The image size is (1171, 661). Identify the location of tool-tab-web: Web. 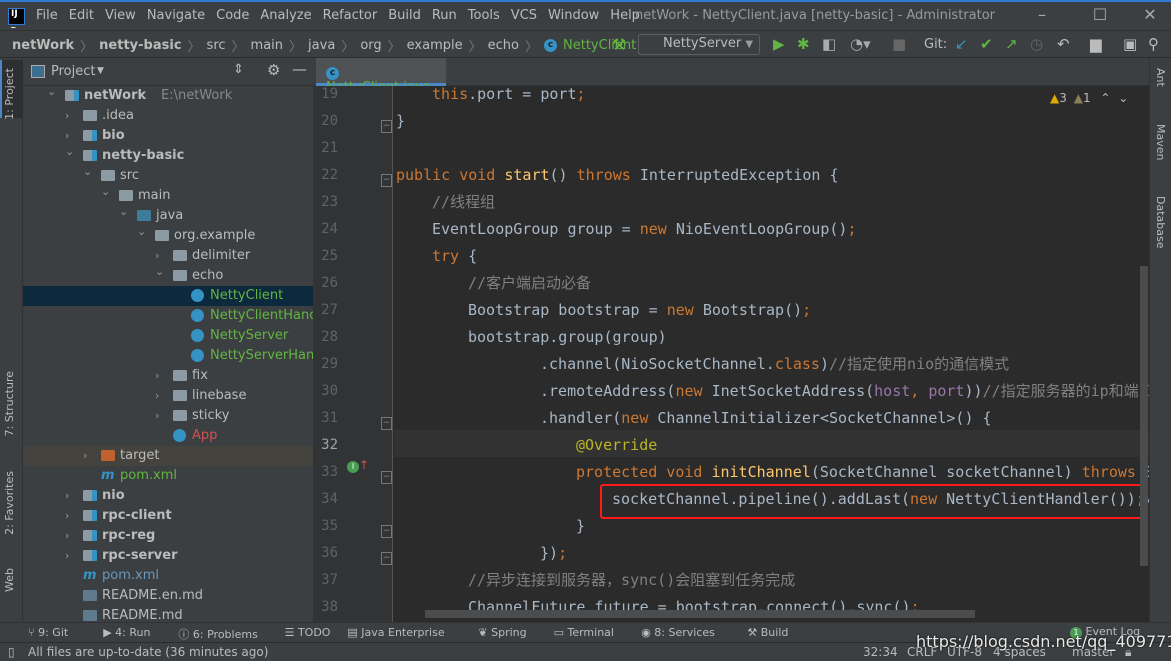
(9, 580).